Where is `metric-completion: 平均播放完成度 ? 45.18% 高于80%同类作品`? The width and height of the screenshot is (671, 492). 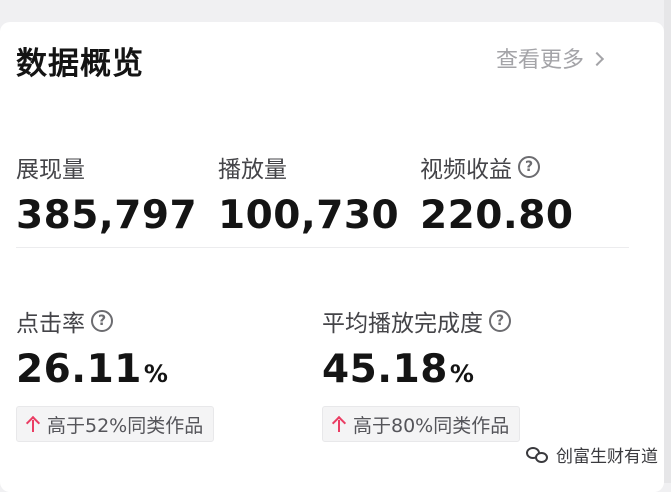
metric-completion: 平均播放完成度 ? 45.18% 高于80%同类作品 is located at coordinates (421, 374).